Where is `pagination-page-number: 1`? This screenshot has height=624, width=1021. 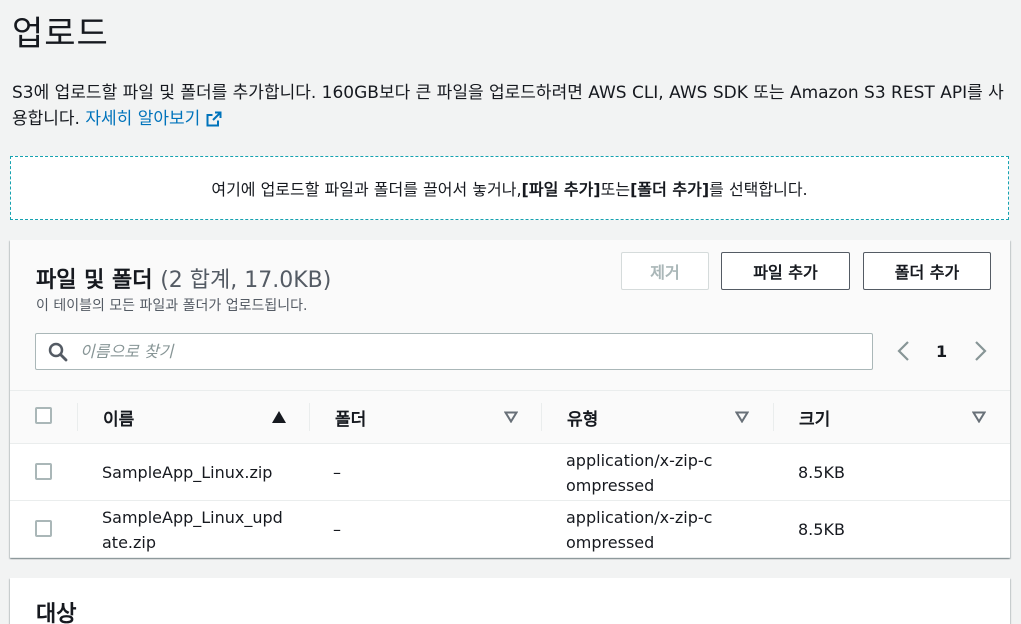
pagination-page-number: 1 is located at coordinates (941, 351).